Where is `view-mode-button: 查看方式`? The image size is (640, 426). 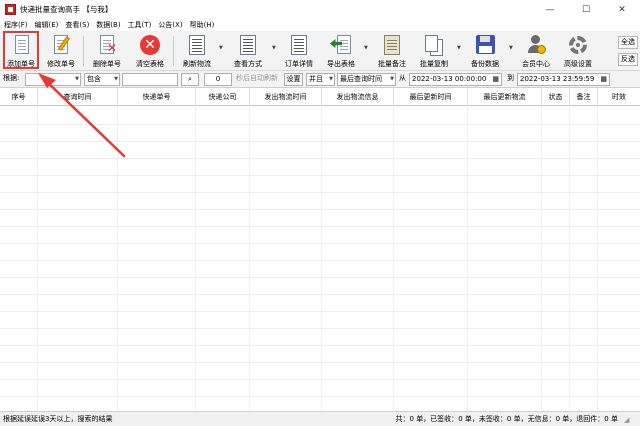 view-mode-button: 查看方式 is located at coordinates (248, 51).